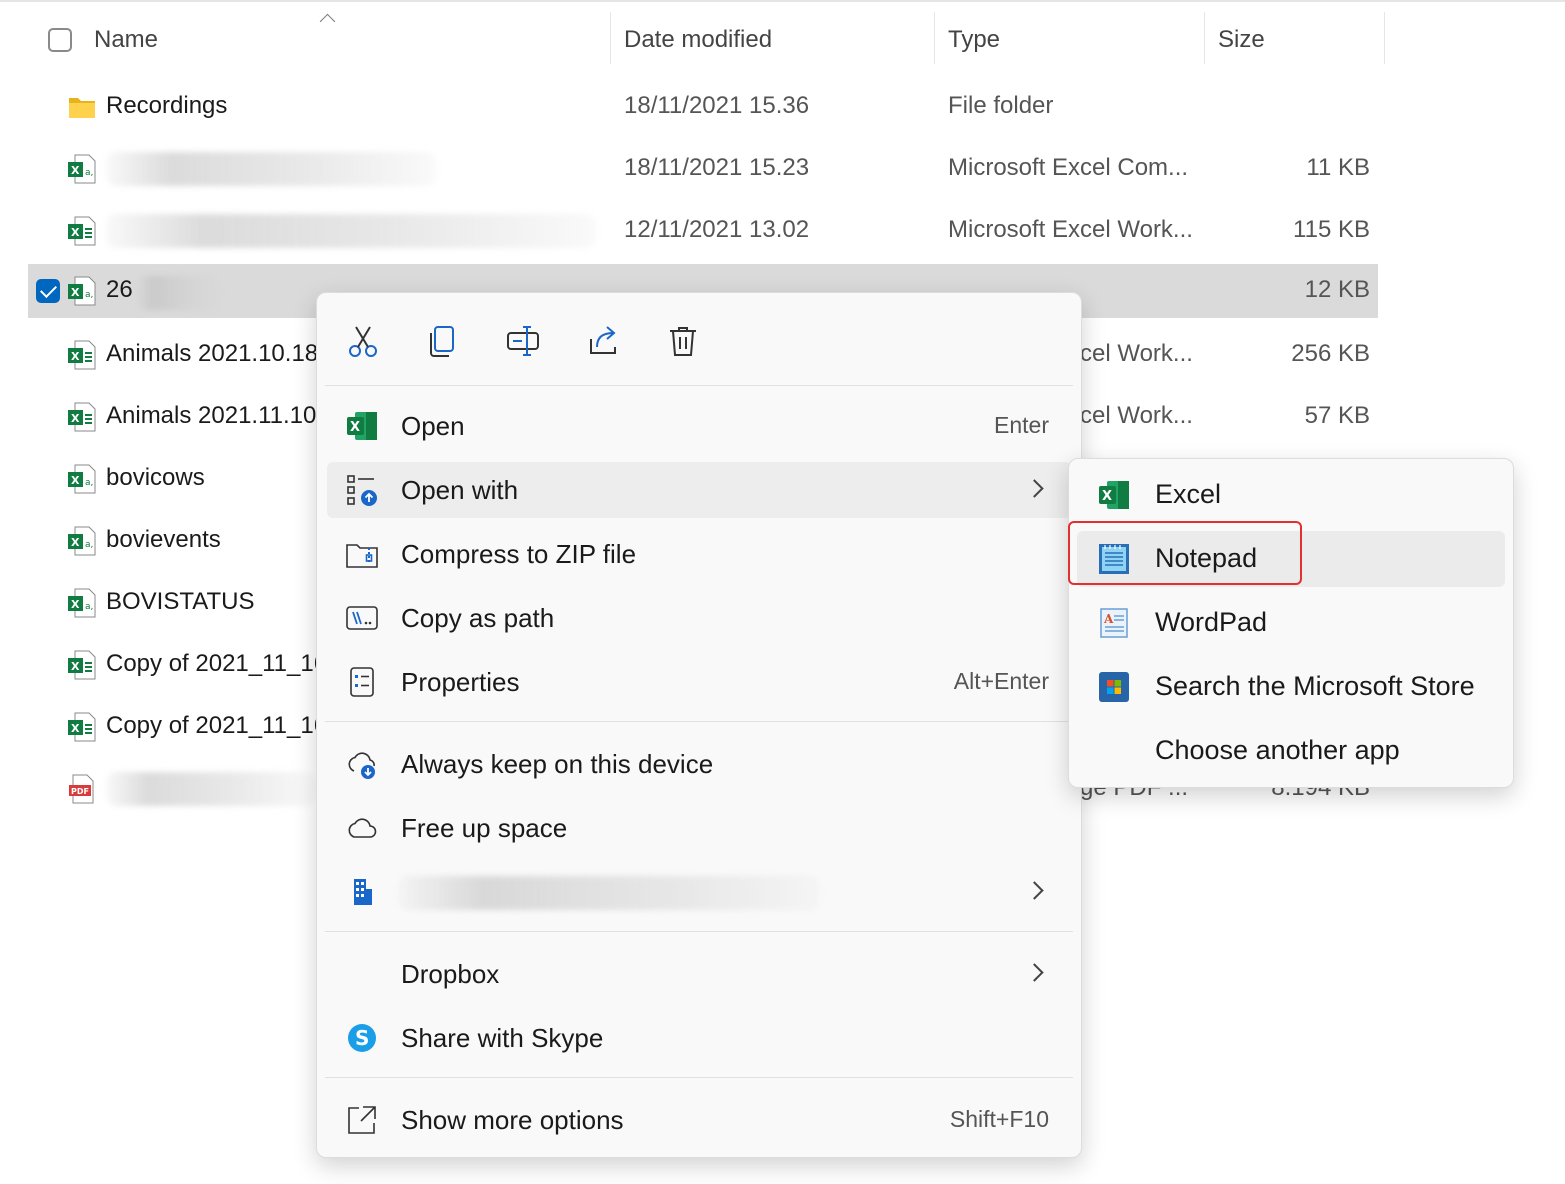 This screenshot has width=1565, height=1184. Describe the element at coordinates (211, 415) in the screenshot. I see `file-name: Animals 2021.11.10` at that location.